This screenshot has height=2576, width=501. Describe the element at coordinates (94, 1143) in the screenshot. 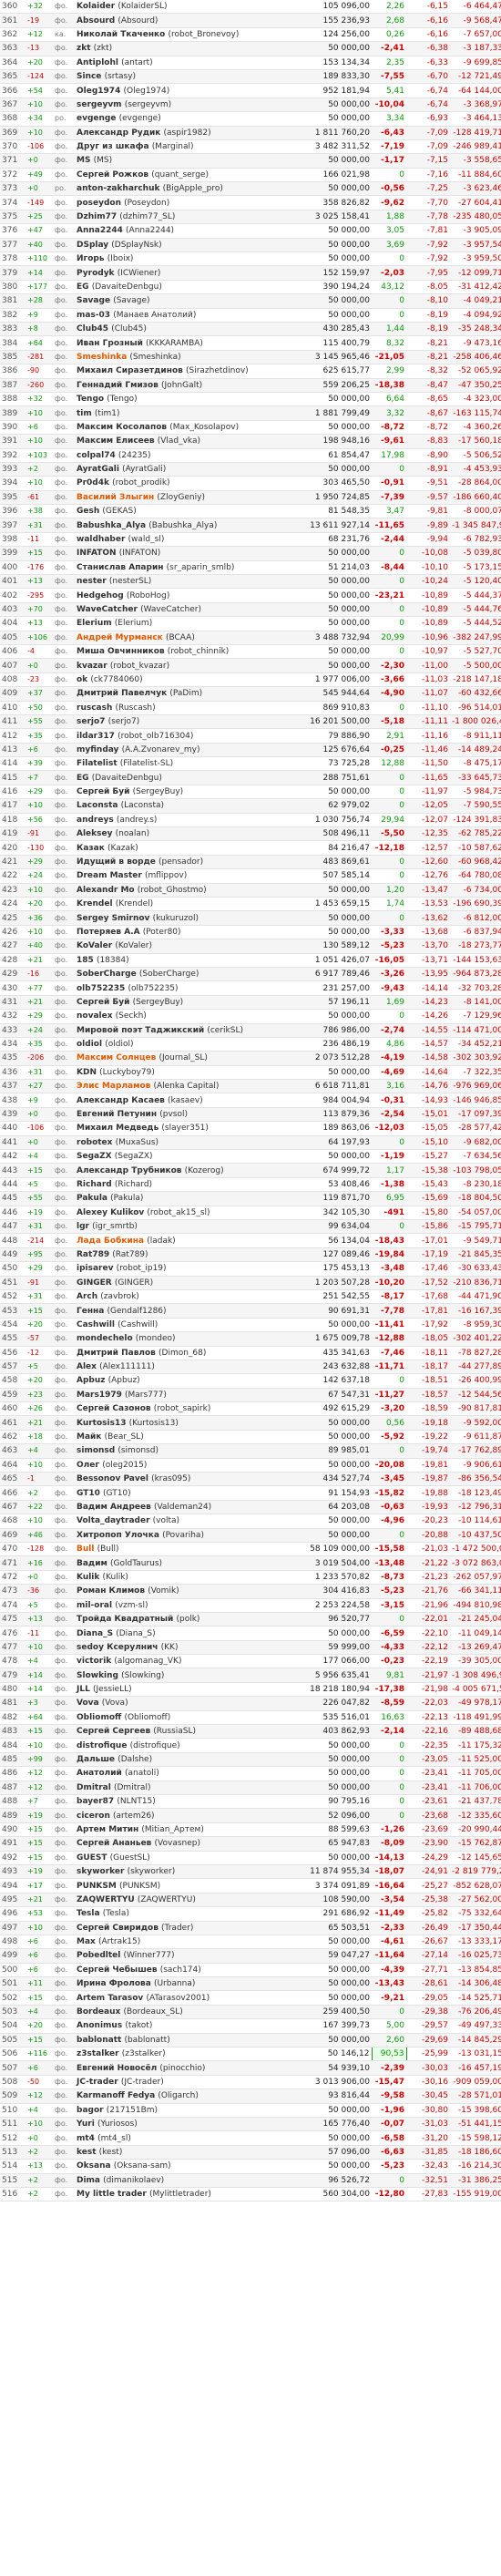

I see `participant-name: robotex` at that location.